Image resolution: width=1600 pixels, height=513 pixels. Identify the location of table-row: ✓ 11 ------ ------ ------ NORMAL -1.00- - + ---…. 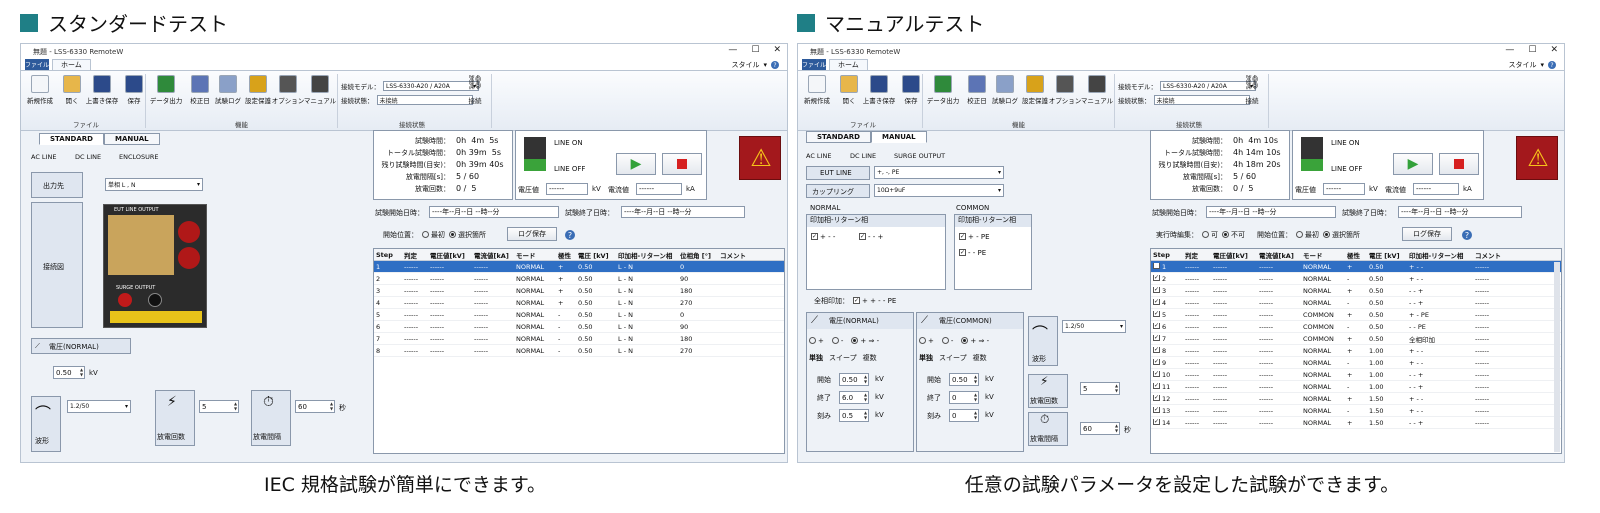
(1356, 387).